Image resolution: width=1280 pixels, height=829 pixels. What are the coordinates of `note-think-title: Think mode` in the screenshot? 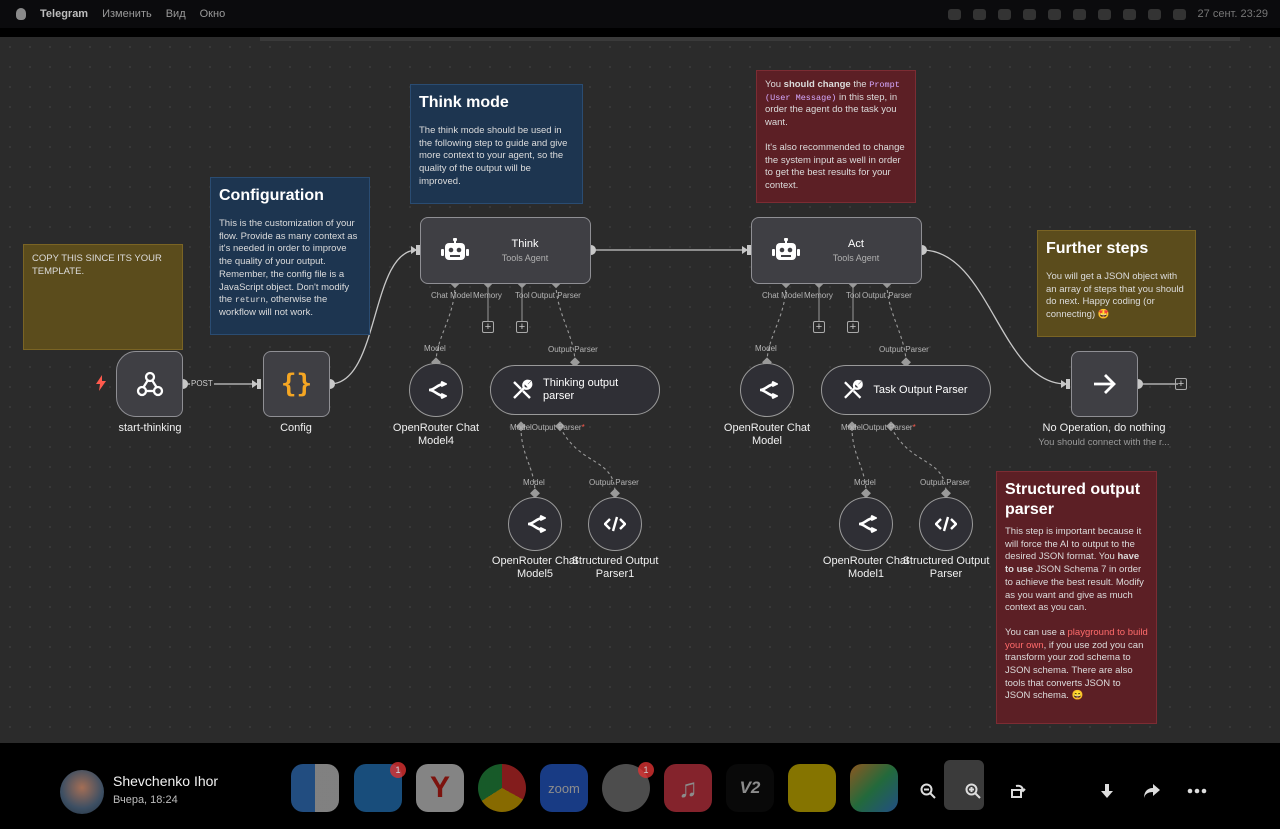 It's located at (464, 102).